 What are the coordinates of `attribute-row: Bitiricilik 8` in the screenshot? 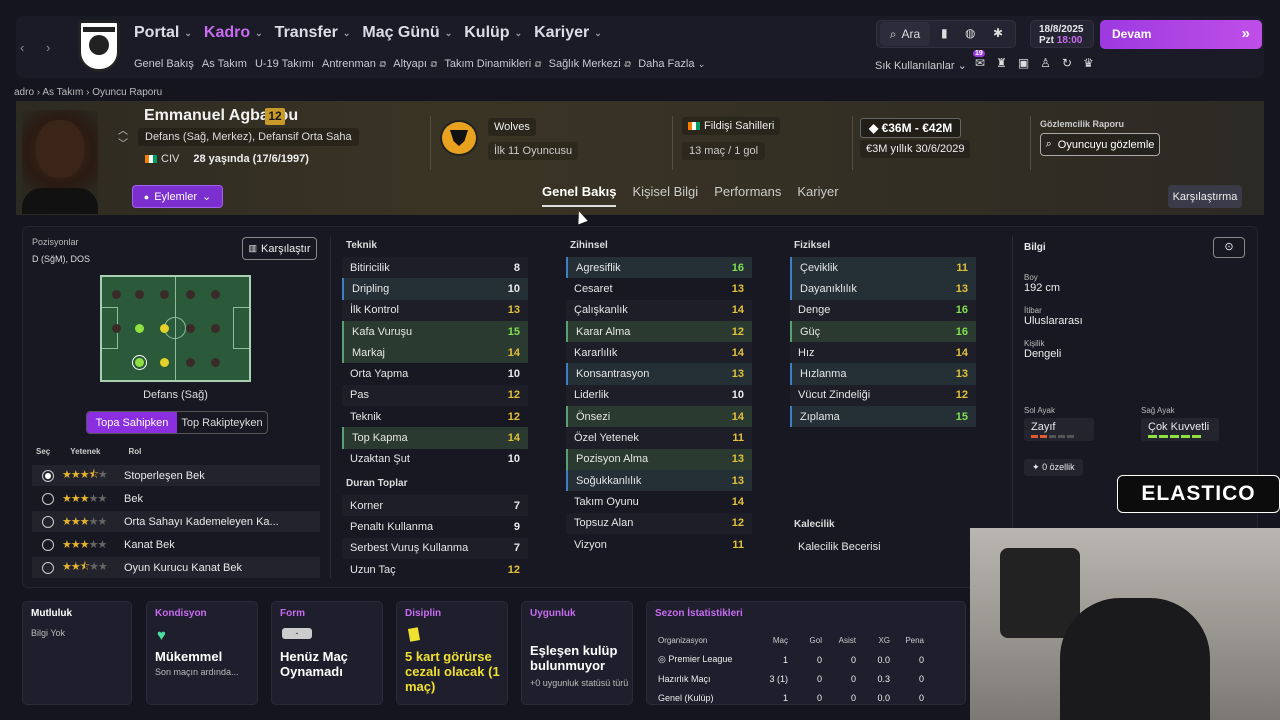 It's located at (435, 268).